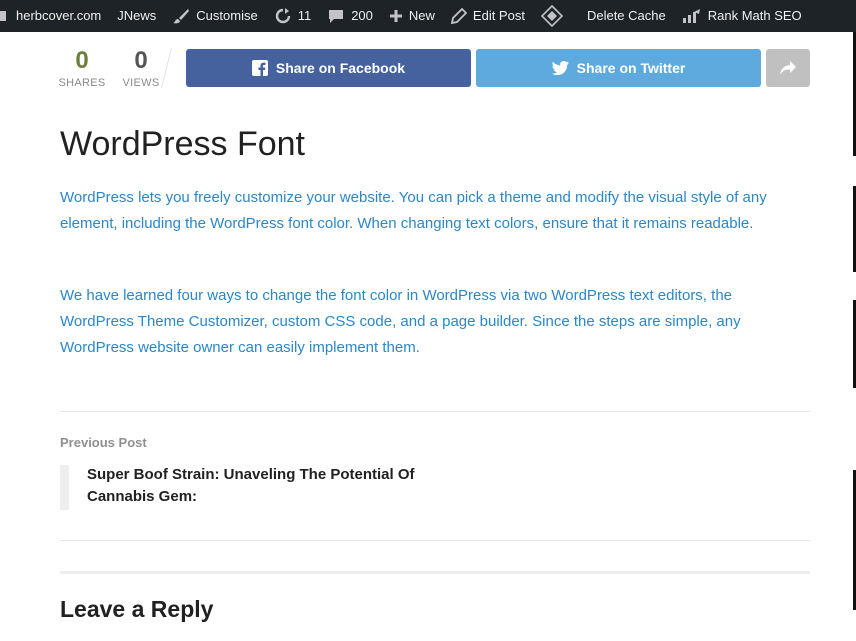  I want to click on share-arrow-icon, so click(788, 68).